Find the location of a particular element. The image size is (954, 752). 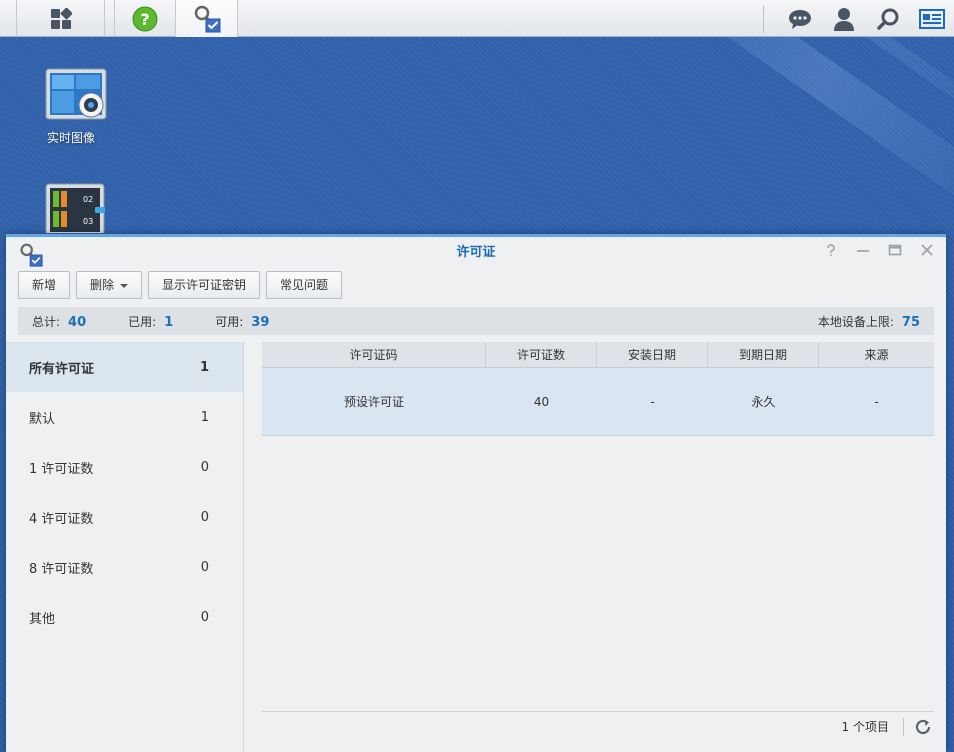

cell-install-date: - is located at coordinates (652, 402).